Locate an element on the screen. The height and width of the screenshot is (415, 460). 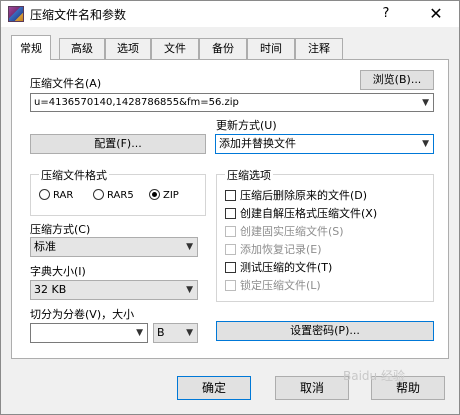
checkbox-create-sfx: 创建自解压格式压缩文件(X) is located at coordinates (301, 213).